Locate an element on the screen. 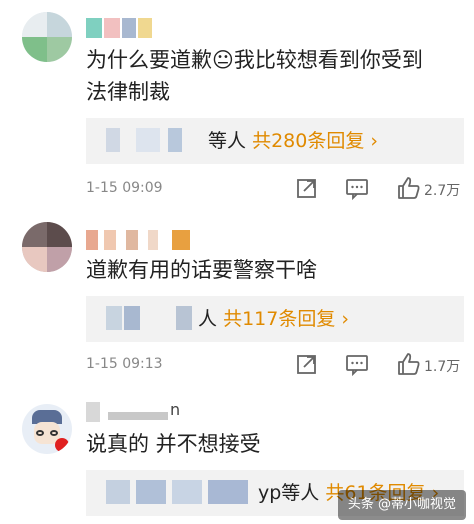 The height and width of the screenshot is (524, 474). reply-count: 共280条回复 › is located at coordinates (315, 141).